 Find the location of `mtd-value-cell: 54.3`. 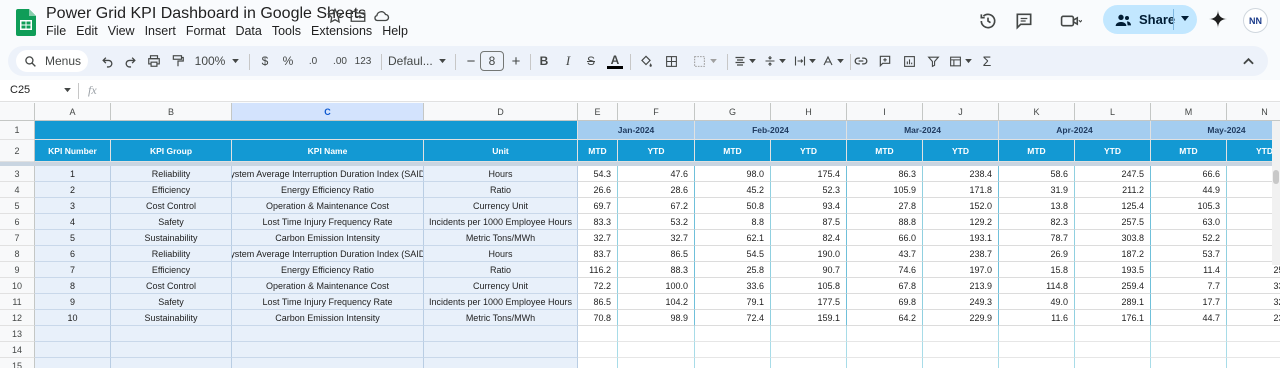

mtd-value-cell: 54.3 is located at coordinates (598, 174).